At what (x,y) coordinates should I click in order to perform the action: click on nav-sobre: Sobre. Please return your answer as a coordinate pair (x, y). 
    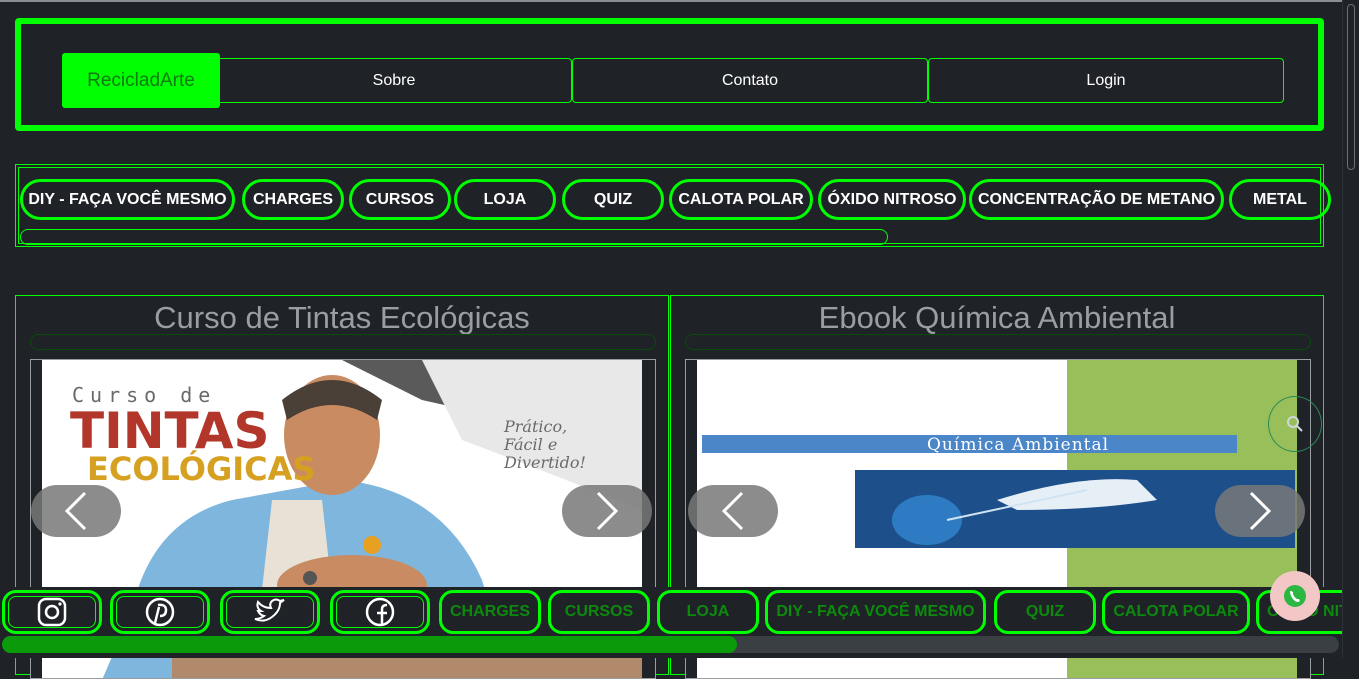
    Looking at the image, I should click on (394, 80).